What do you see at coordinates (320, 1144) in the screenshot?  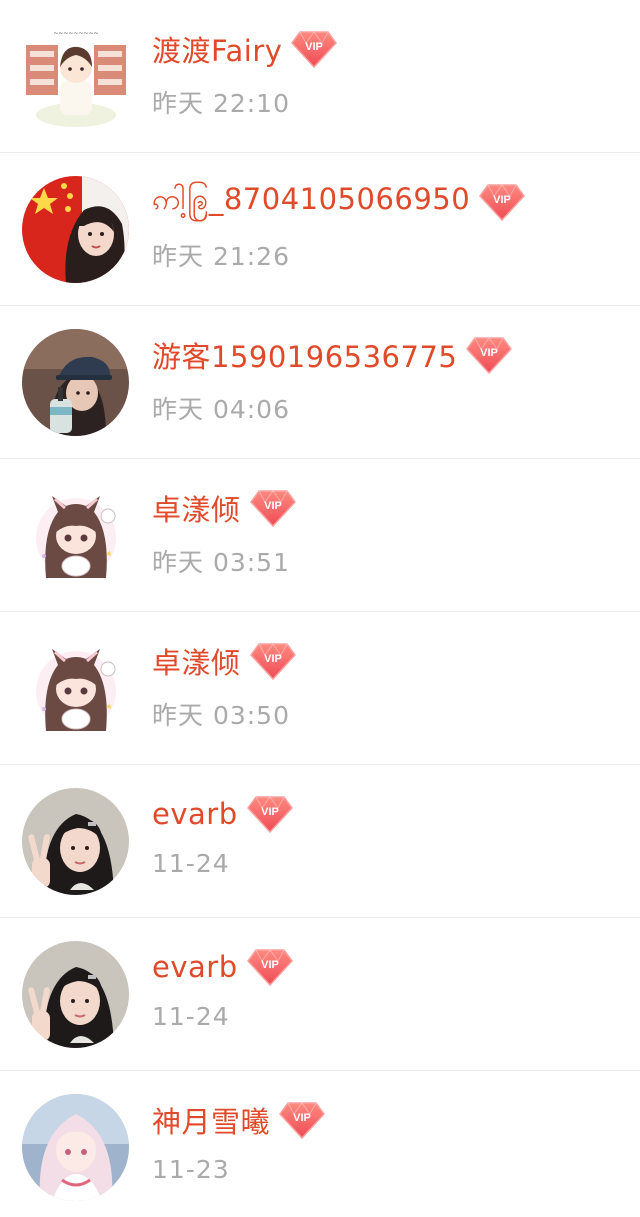 I see `list-item: 神月雪曦 11-23` at bounding box center [320, 1144].